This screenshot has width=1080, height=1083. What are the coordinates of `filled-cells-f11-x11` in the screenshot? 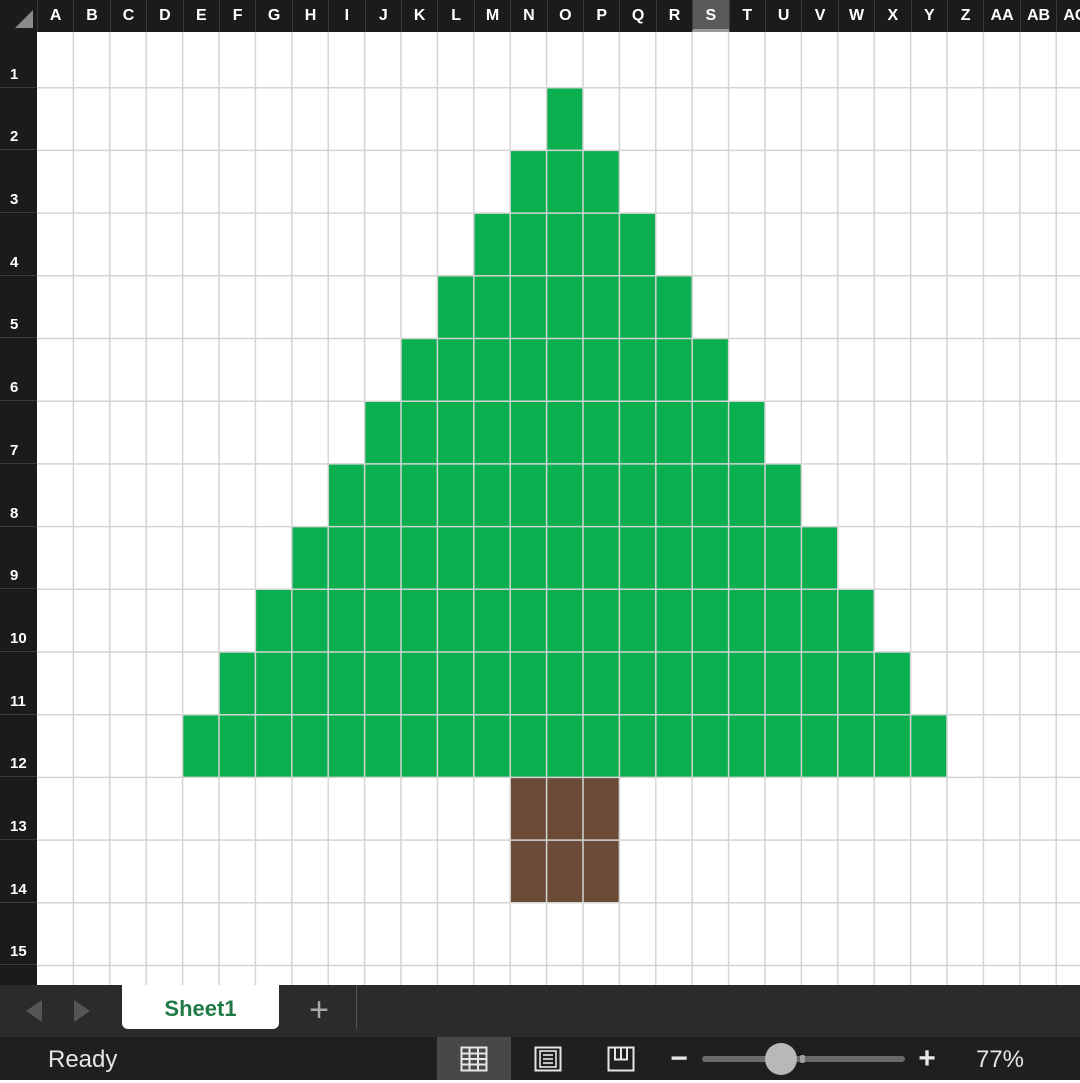 It's located at (565, 683).